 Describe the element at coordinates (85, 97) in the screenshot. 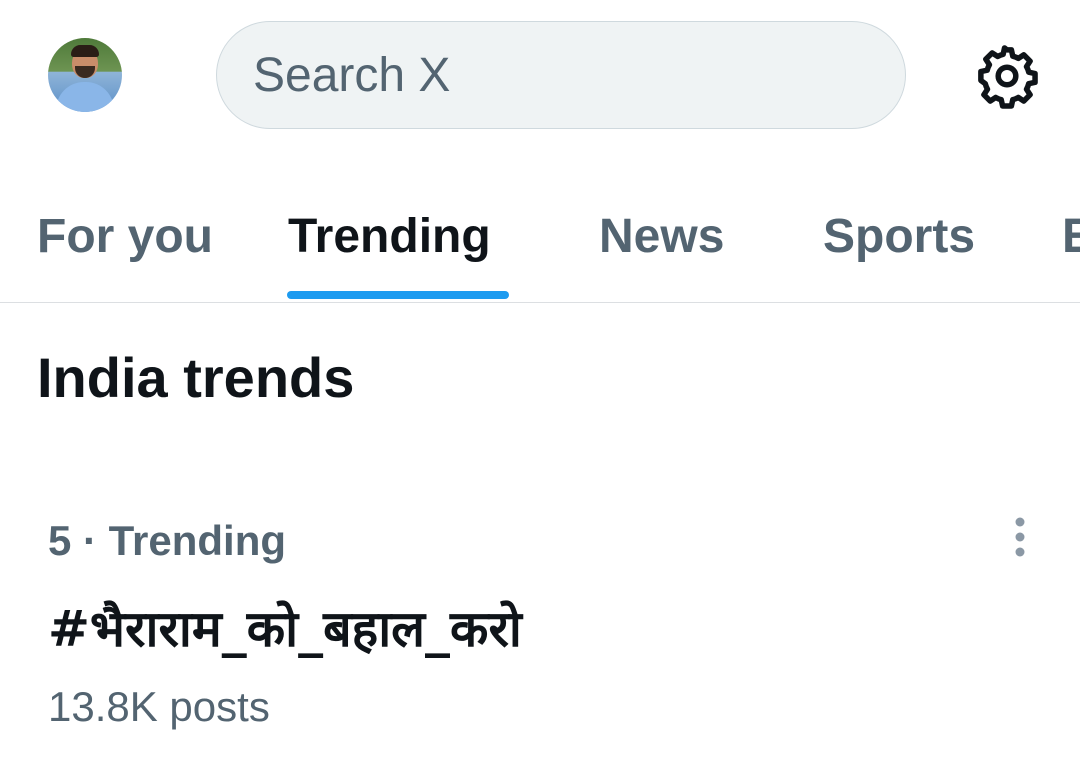

I see `avatar-shirt` at that location.